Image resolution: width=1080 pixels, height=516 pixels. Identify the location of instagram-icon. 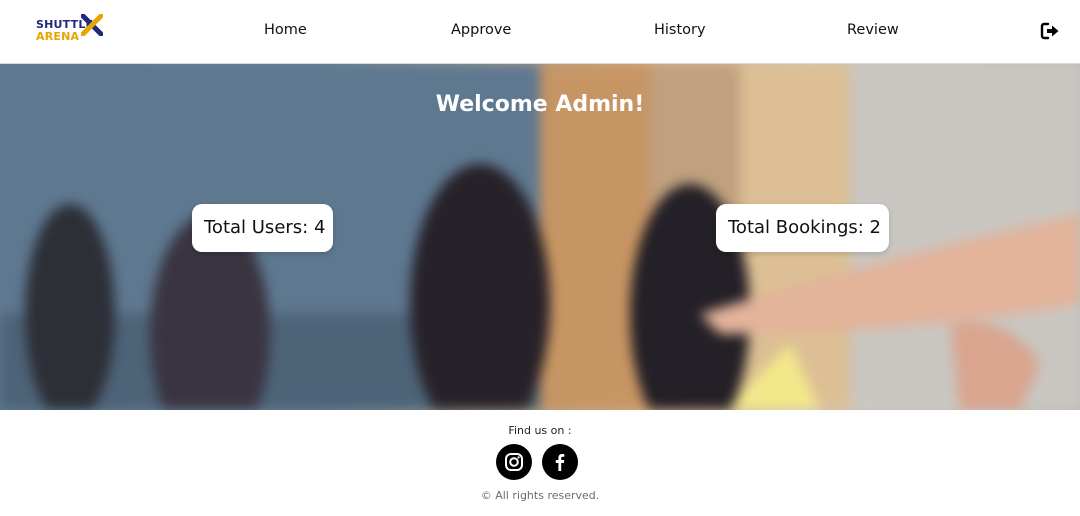
(514, 462).